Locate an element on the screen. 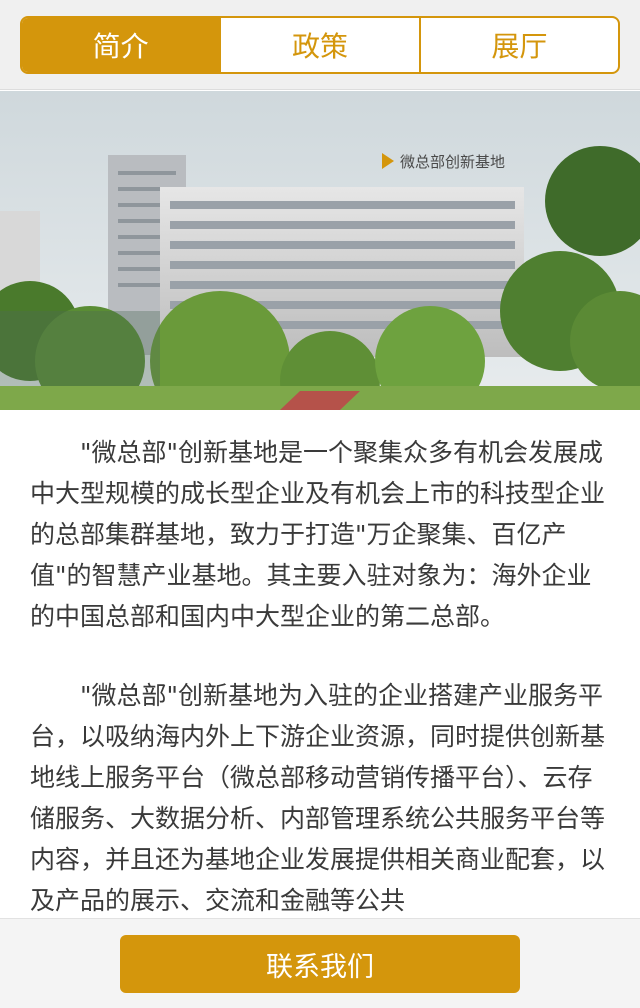  building-sign: 微总部创新基地 is located at coordinates (443, 162).